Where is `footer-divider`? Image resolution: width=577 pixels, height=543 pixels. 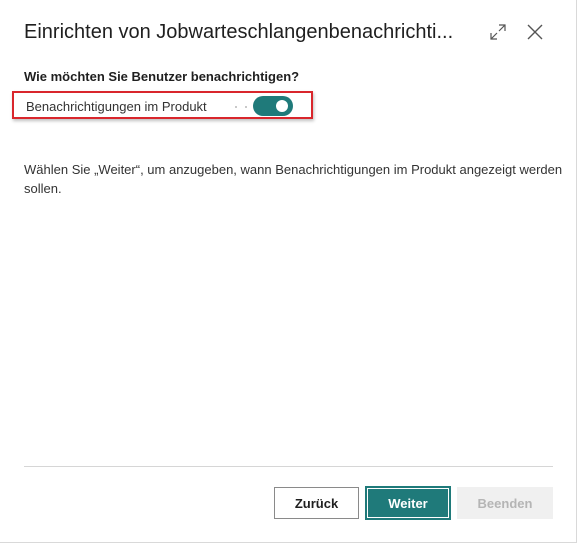
footer-divider is located at coordinates (288, 466).